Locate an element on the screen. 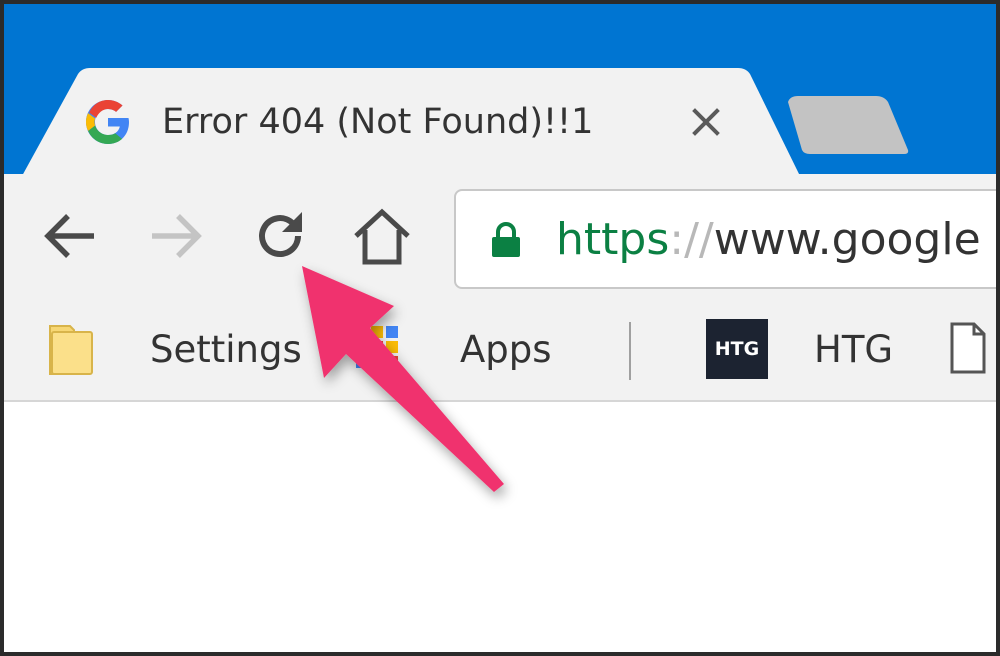 This screenshot has width=1000, height=656. folder-icon is located at coordinates (71, 350).